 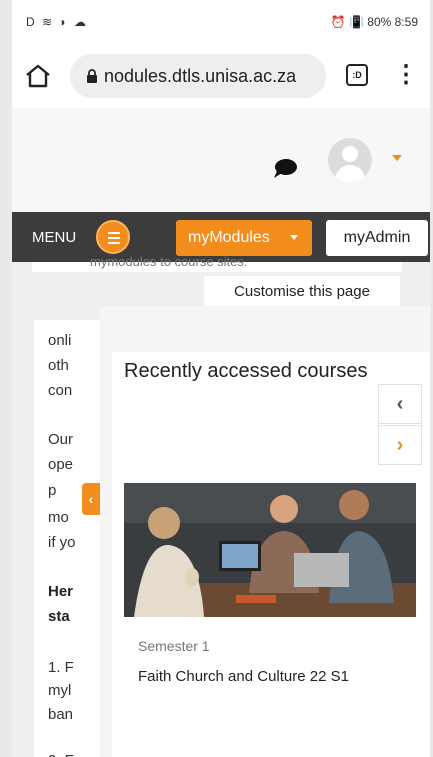 What do you see at coordinates (302, 292) in the screenshot?
I see `customise-page-button: Customise this page` at bounding box center [302, 292].